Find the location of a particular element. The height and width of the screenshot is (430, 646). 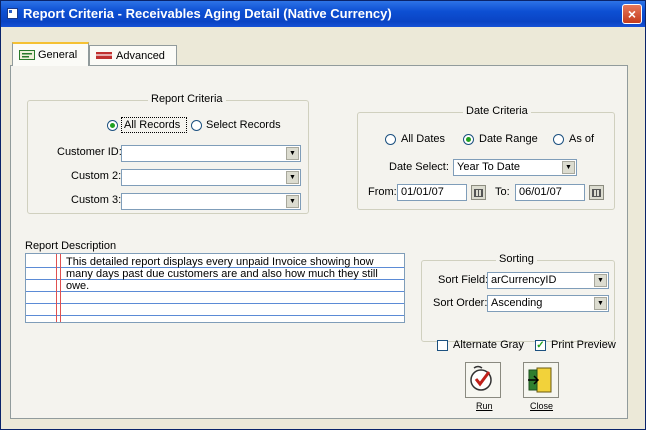

close-button is located at coordinates (541, 380).